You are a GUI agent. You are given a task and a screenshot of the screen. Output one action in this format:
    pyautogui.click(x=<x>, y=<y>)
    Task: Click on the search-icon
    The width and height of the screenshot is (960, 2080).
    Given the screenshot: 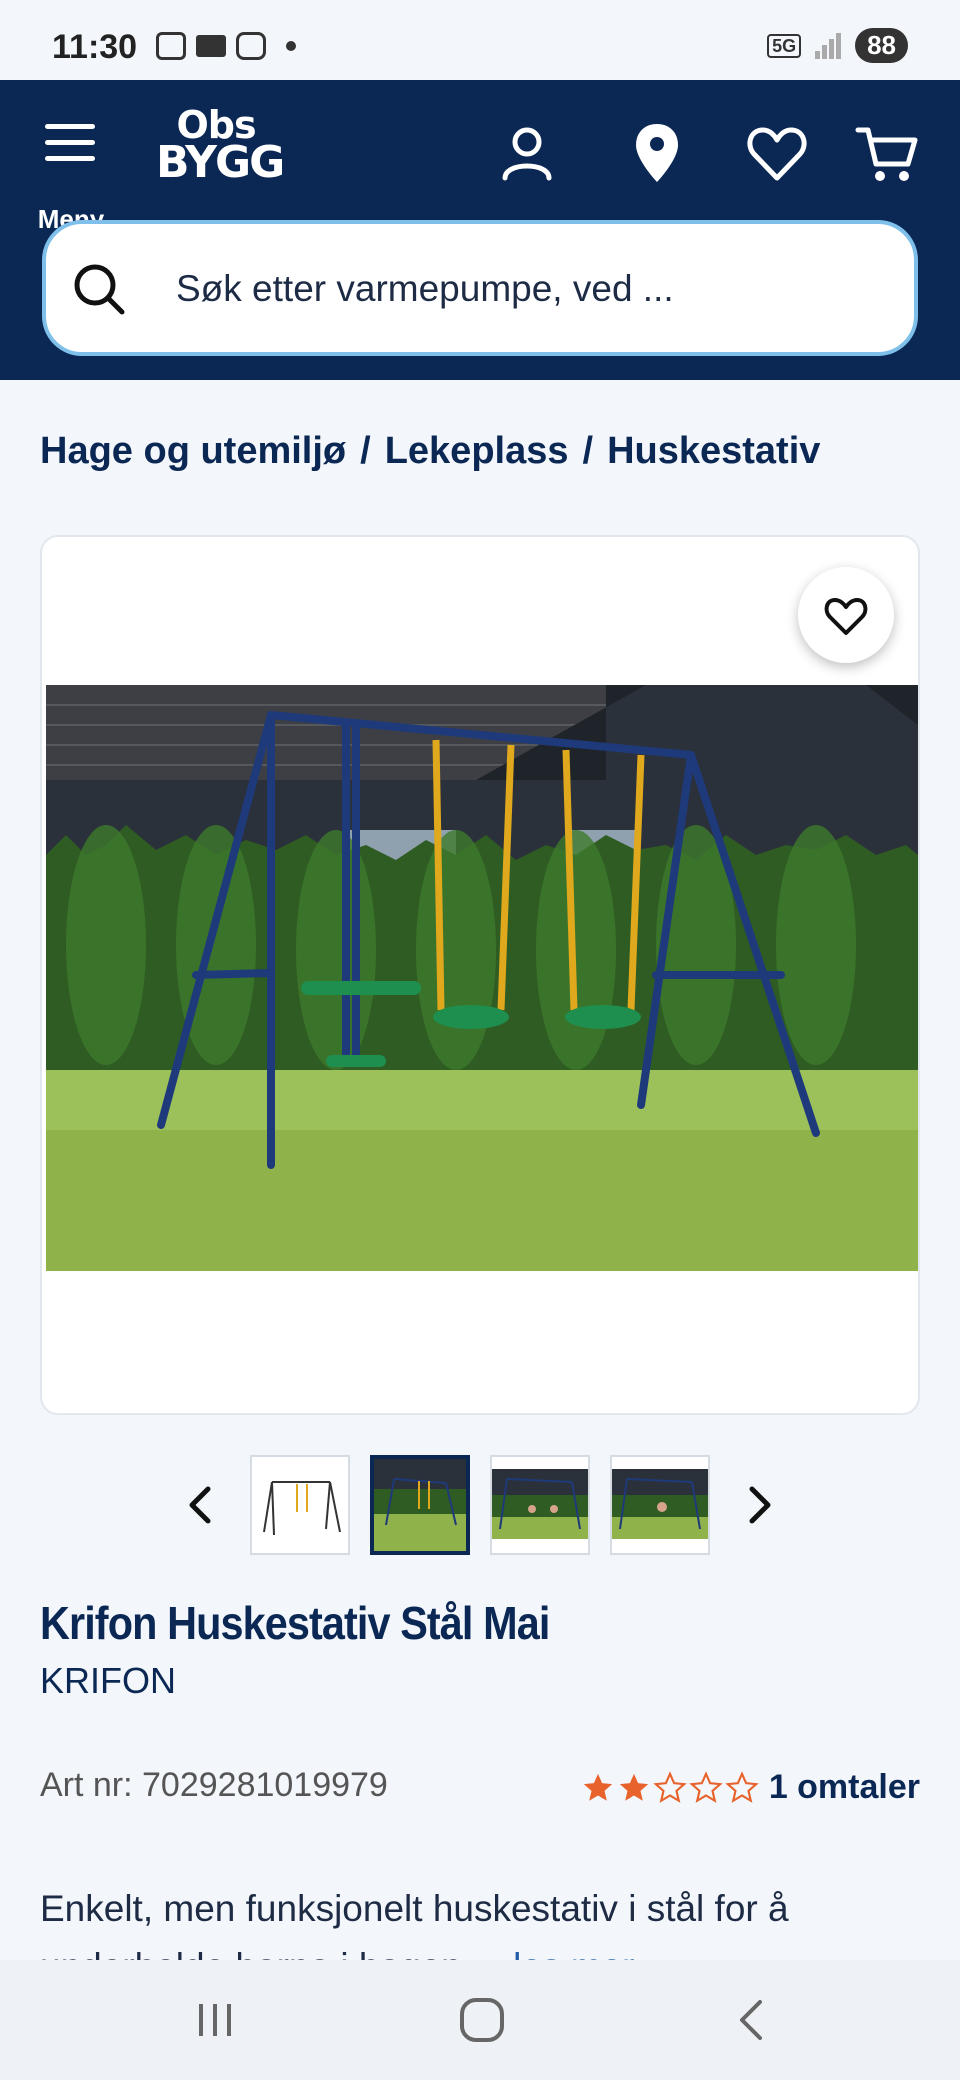 What is the action you would take?
    pyautogui.click(x=100, y=290)
    